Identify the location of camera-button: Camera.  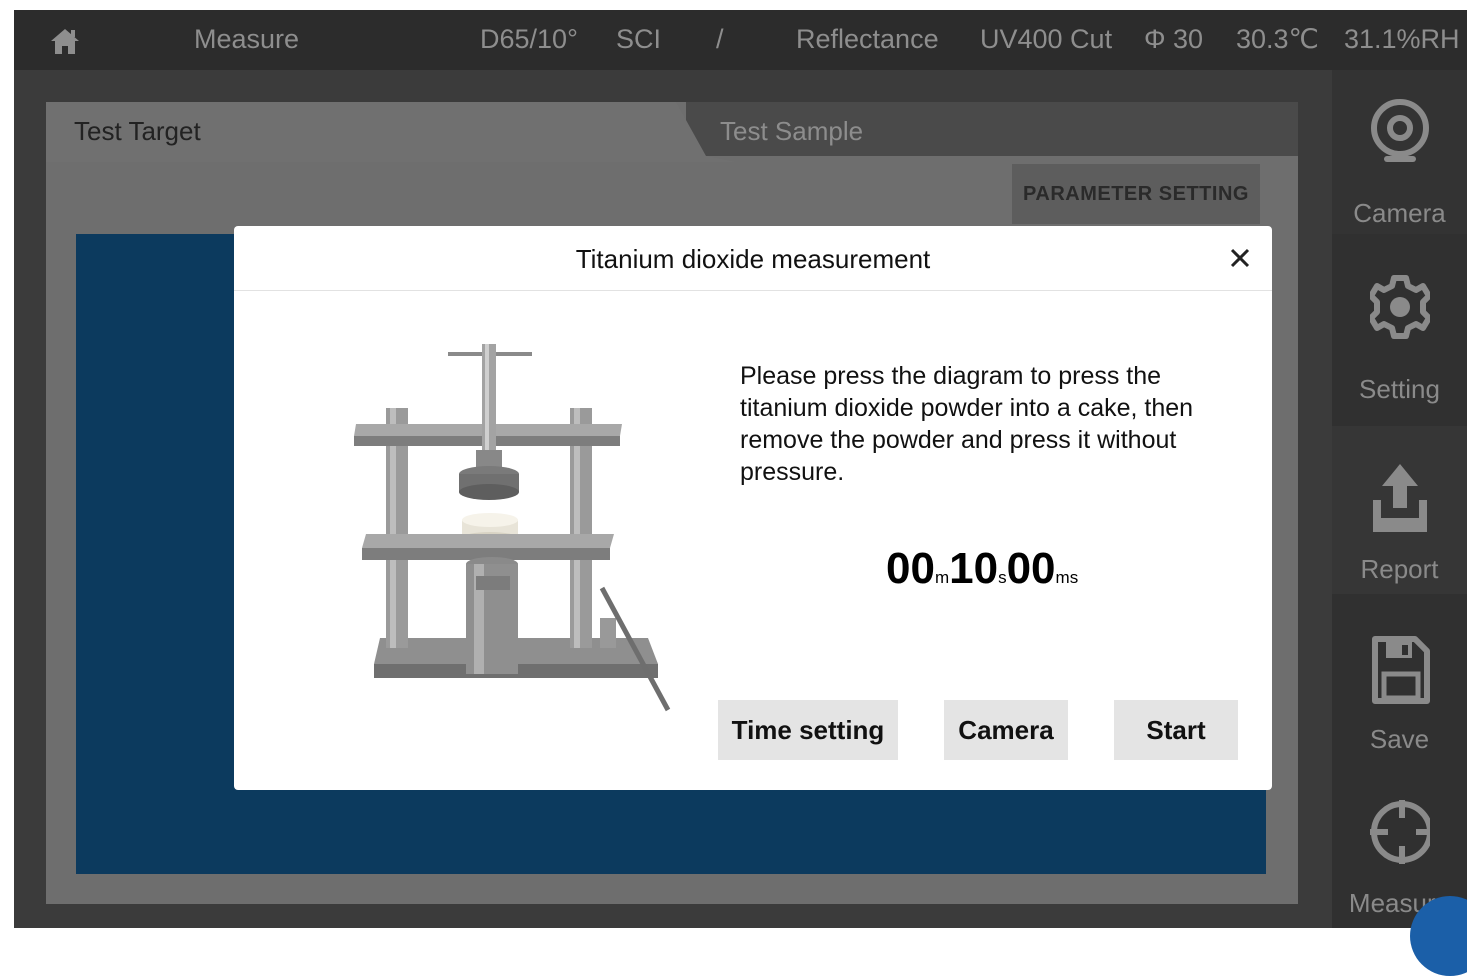
(1006, 730).